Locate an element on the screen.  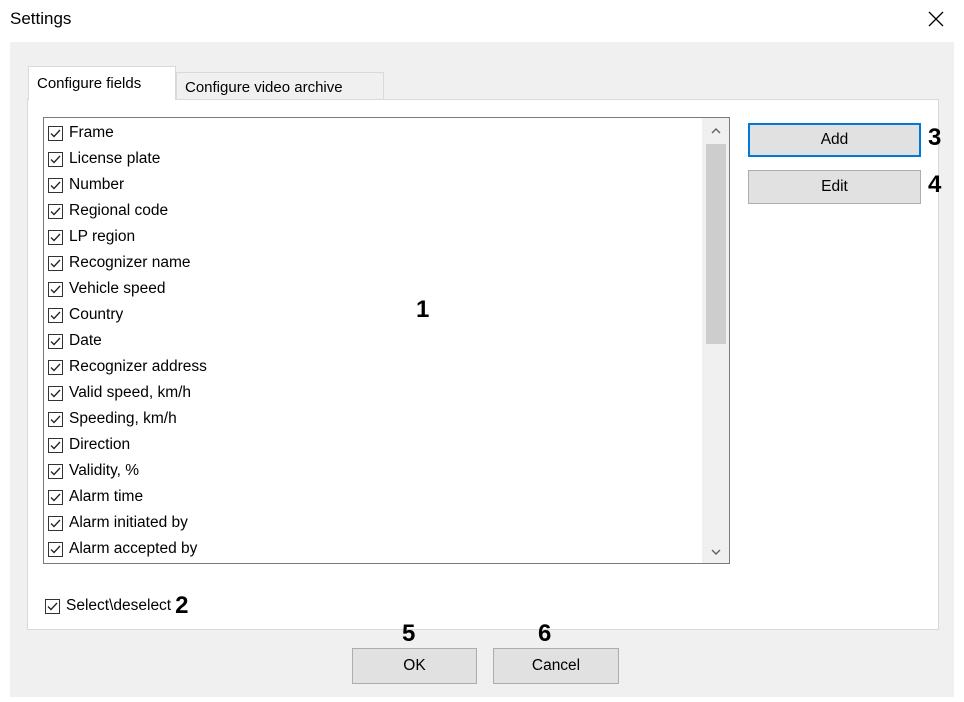
annotation-2: 2 is located at coordinates (182, 605).